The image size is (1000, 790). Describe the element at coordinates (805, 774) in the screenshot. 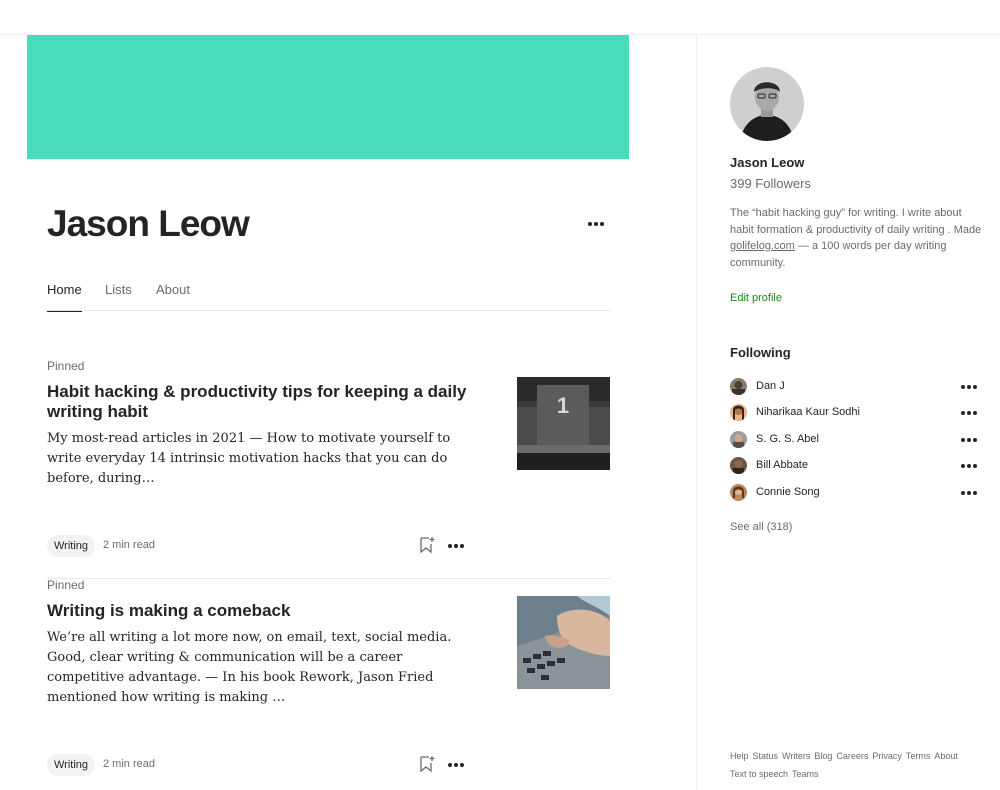

I see `footer-link-teams: Teams` at that location.